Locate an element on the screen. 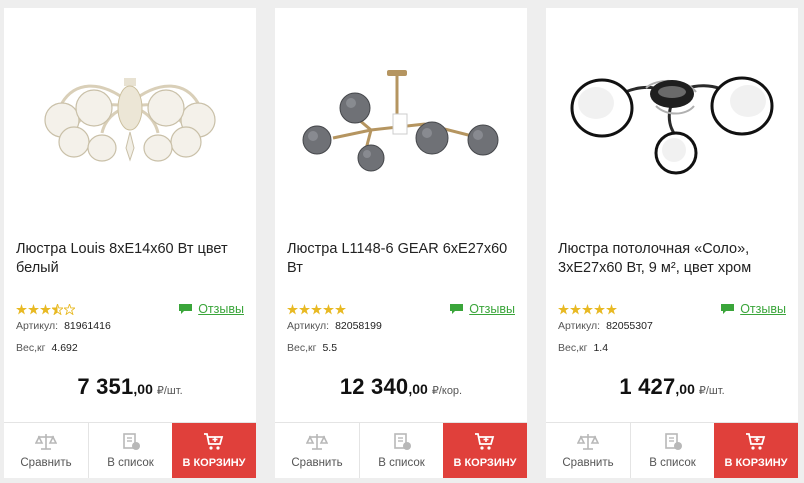  star-empty-icon is located at coordinates (69, 309).